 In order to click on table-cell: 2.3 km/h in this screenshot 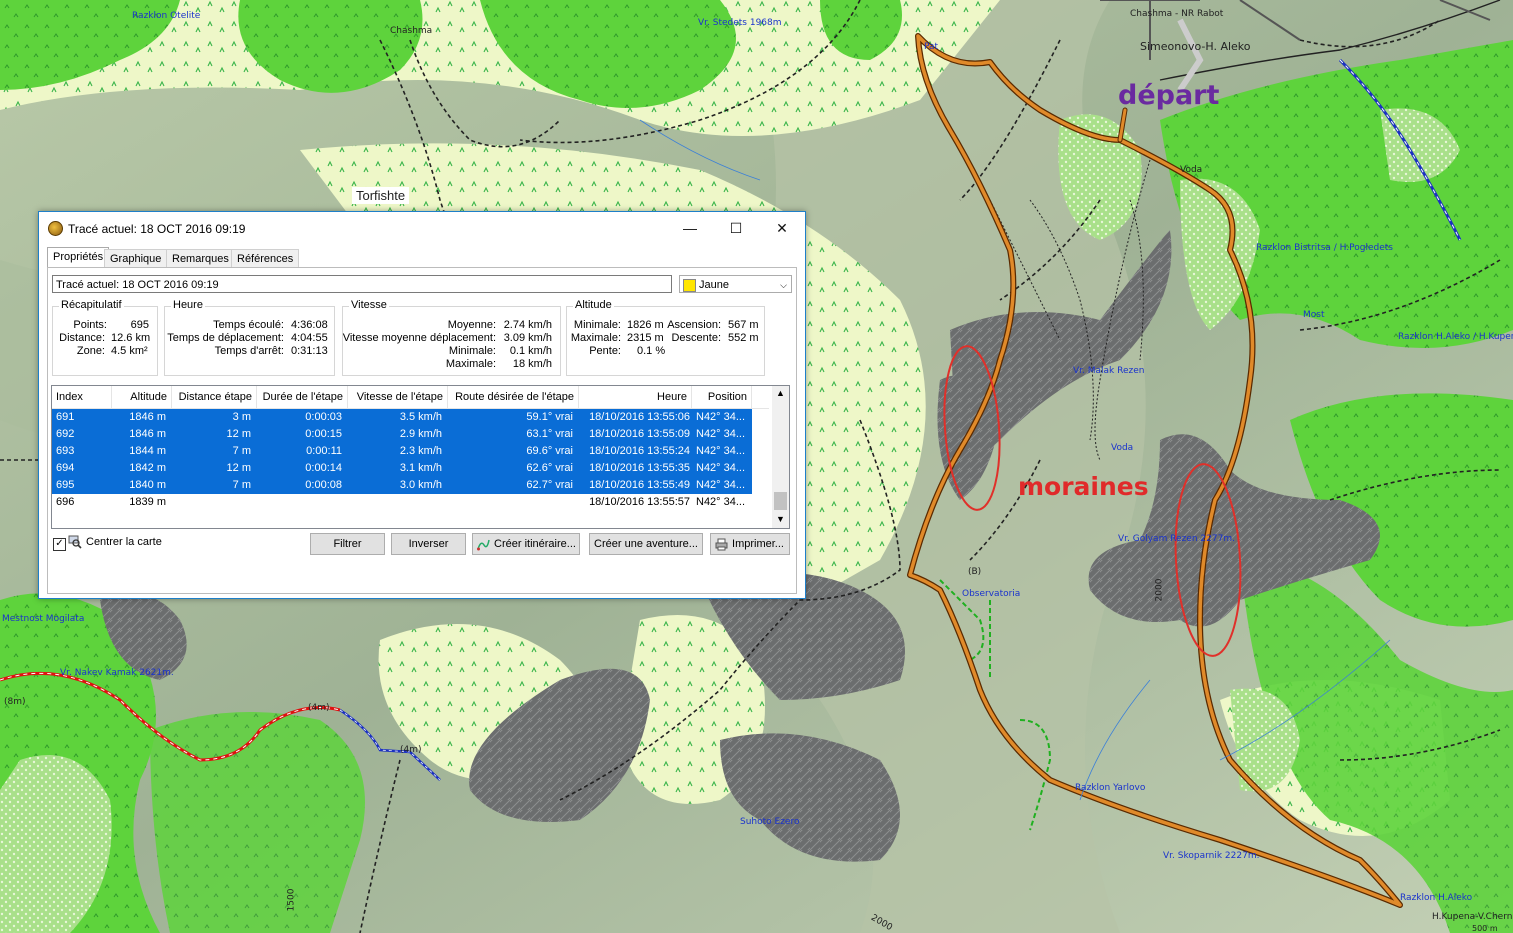, I will do `click(420, 451)`.